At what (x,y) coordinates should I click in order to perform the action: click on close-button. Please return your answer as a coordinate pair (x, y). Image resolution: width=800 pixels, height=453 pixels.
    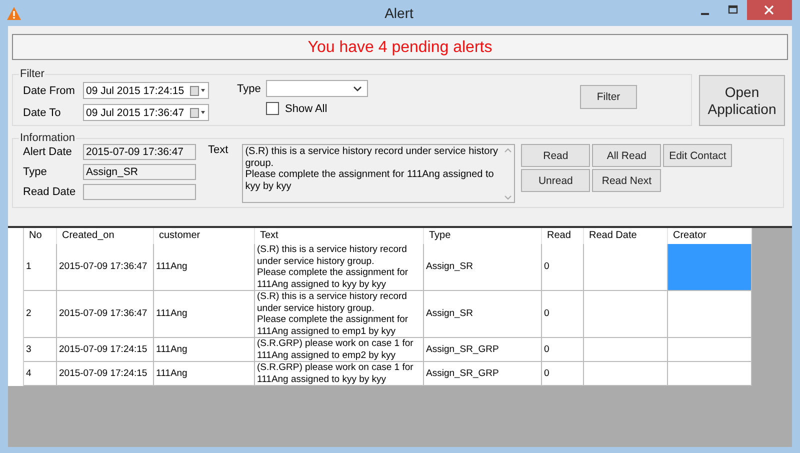
    Looking at the image, I should click on (769, 10).